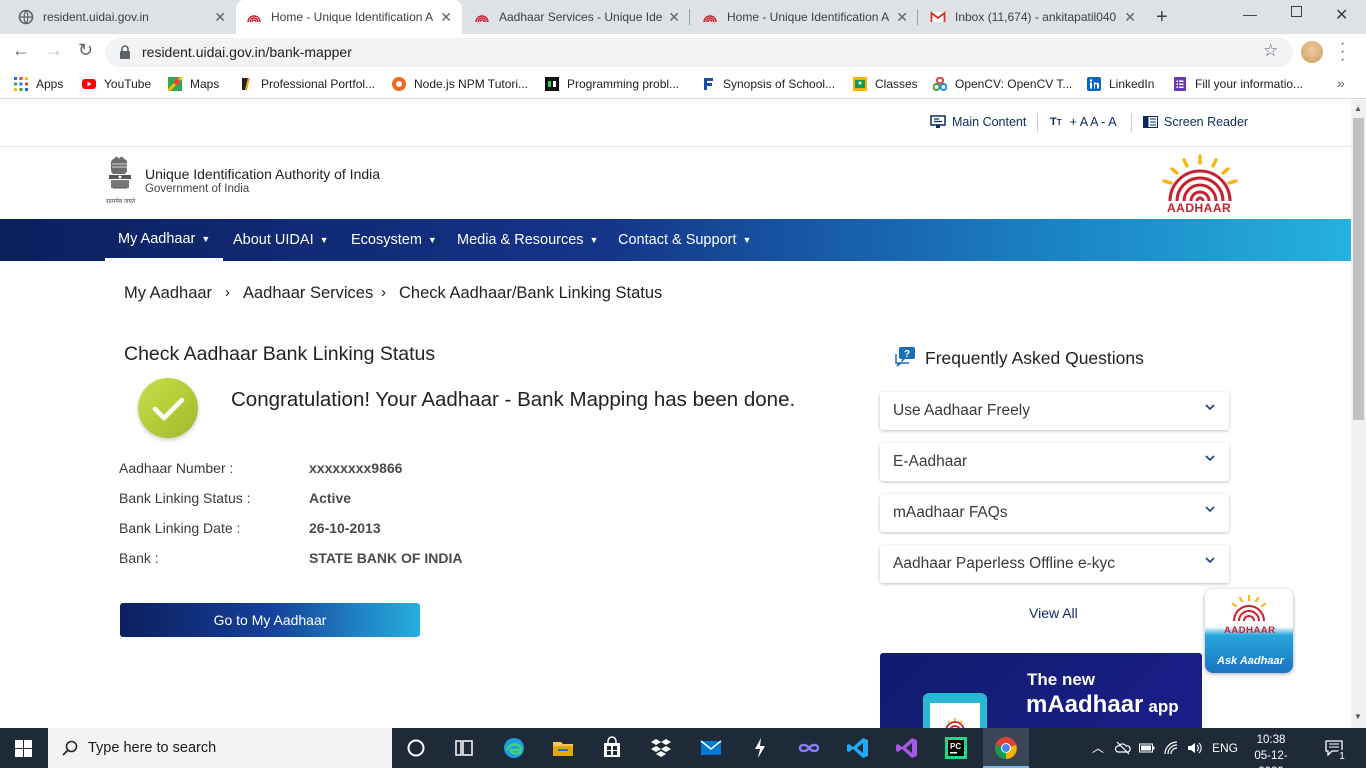 Image resolution: width=1366 pixels, height=780 pixels. I want to click on nav-contact-support: Contact & Support ▼, so click(684, 240).